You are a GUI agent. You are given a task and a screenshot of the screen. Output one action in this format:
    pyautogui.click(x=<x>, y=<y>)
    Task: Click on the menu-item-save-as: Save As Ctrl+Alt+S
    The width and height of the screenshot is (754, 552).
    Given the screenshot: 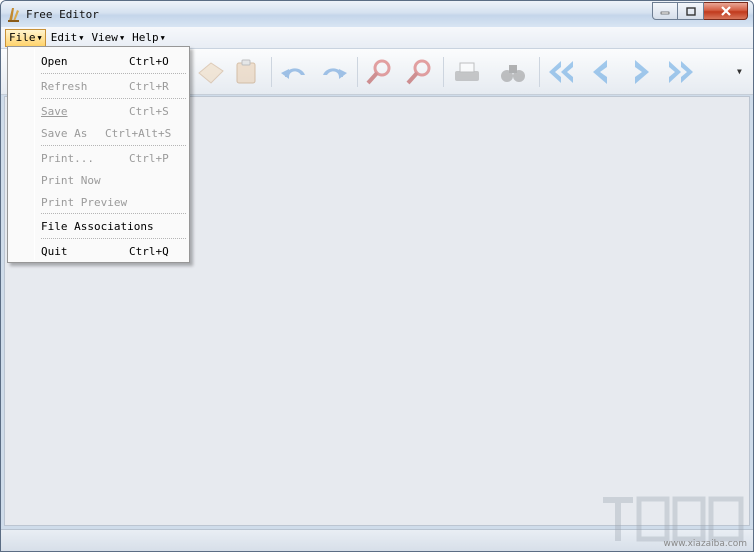 What is the action you would take?
    pyautogui.click(x=113, y=133)
    